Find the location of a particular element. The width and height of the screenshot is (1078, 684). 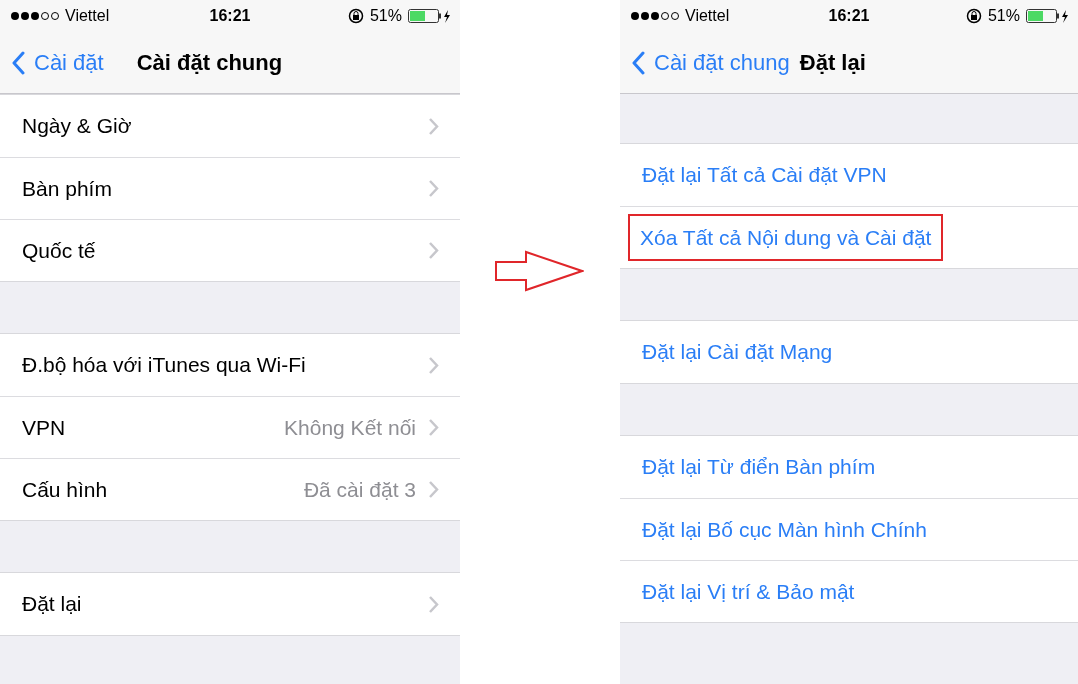

row-label: Đ.bộ hóa với iTunes qua Wi-Fi is located at coordinates (164, 365).